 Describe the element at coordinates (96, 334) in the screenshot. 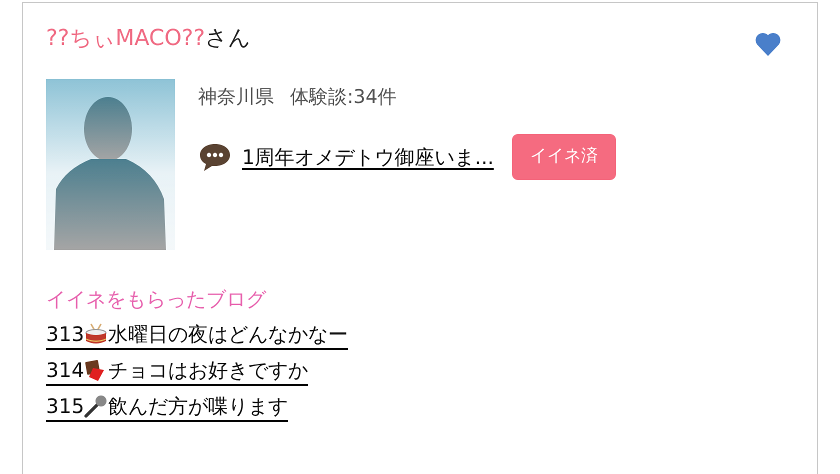

I see `drum-icon` at that location.